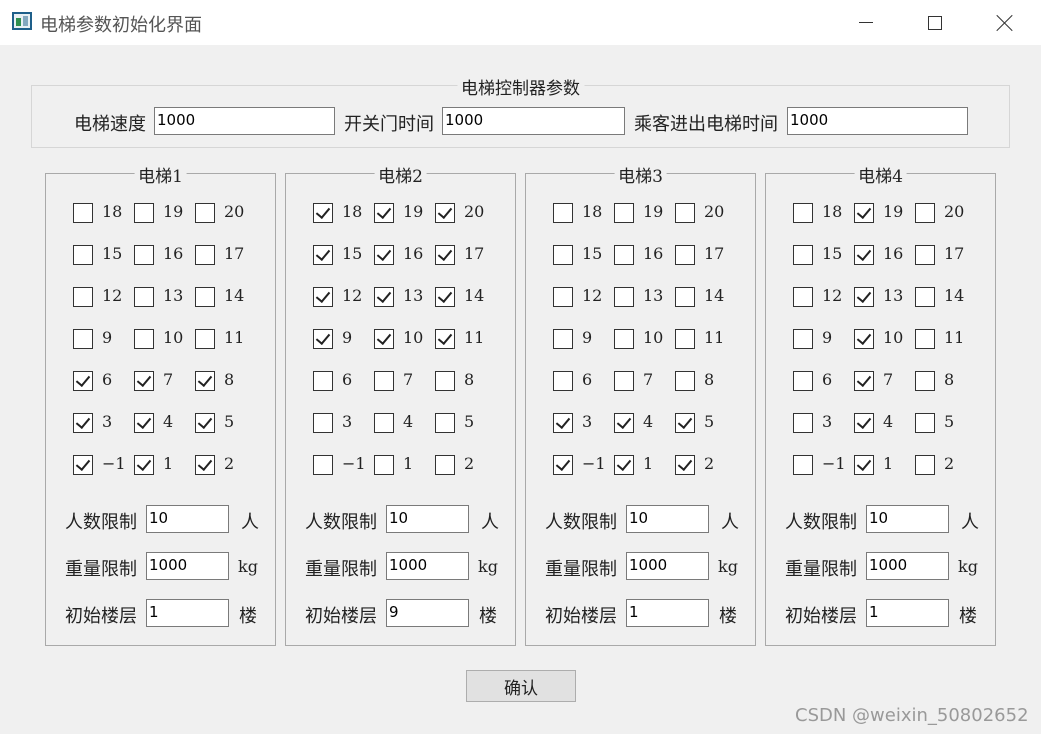  What do you see at coordinates (244, 121) in the screenshot?
I see `speed-input: 1000` at bounding box center [244, 121].